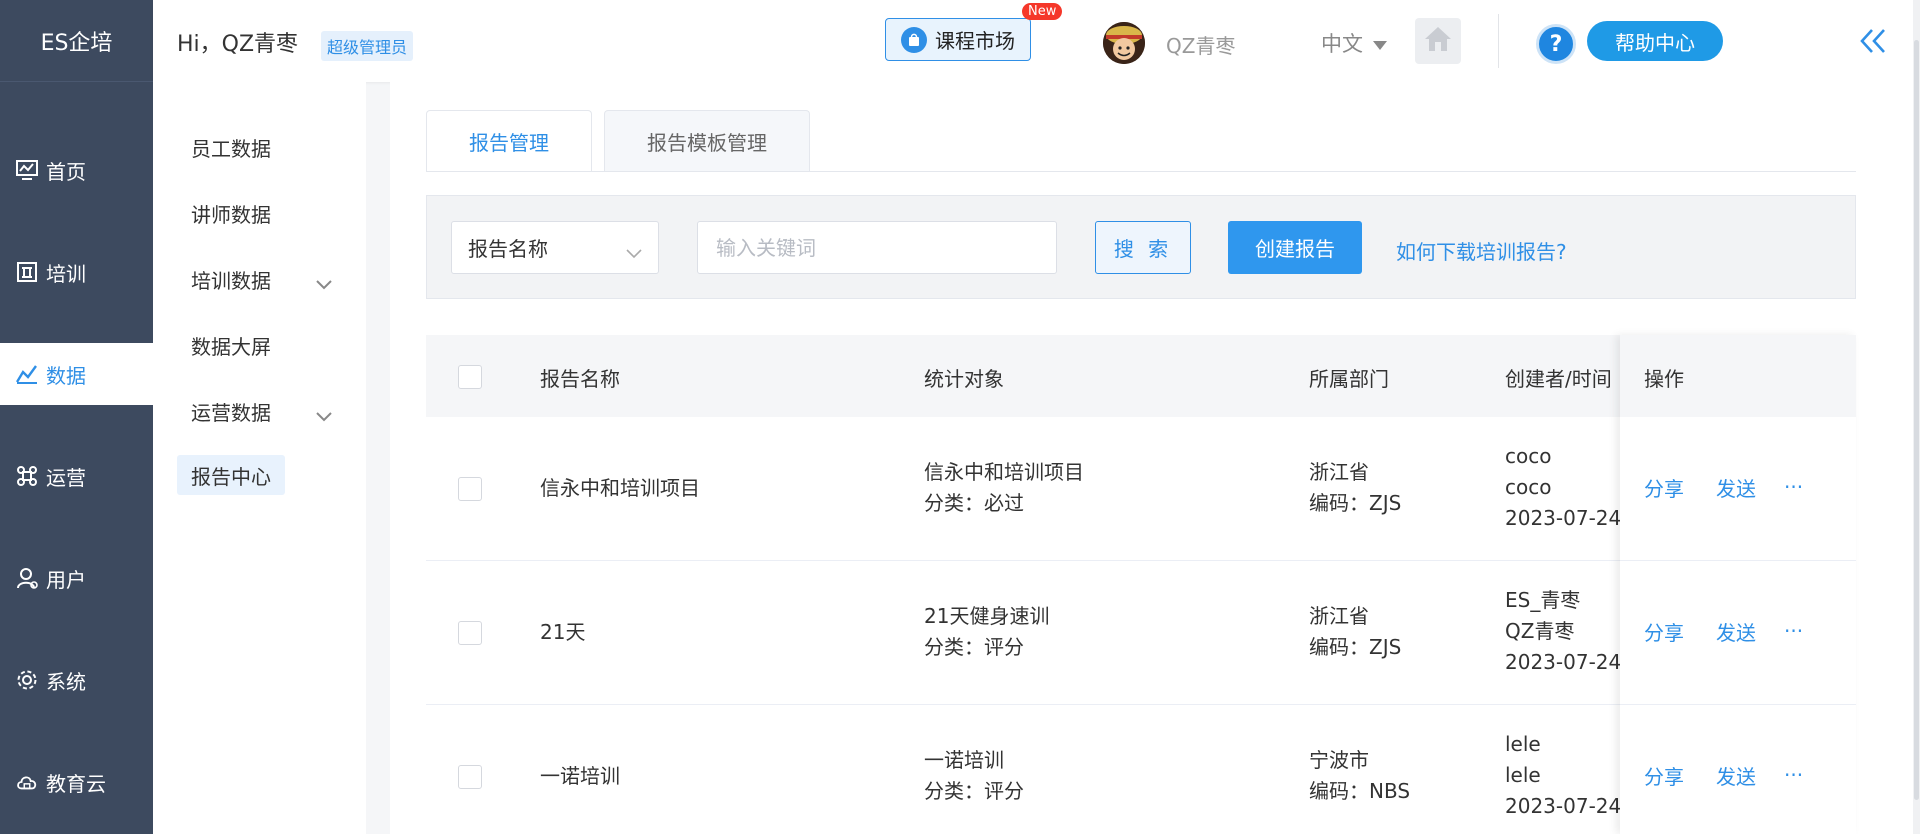 Image resolution: width=1920 pixels, height=834 pixels. What do you see at coordinates (1380, 43) in the screenshot?
I see `caret-down-icon` at bounding box center [1380, 43].